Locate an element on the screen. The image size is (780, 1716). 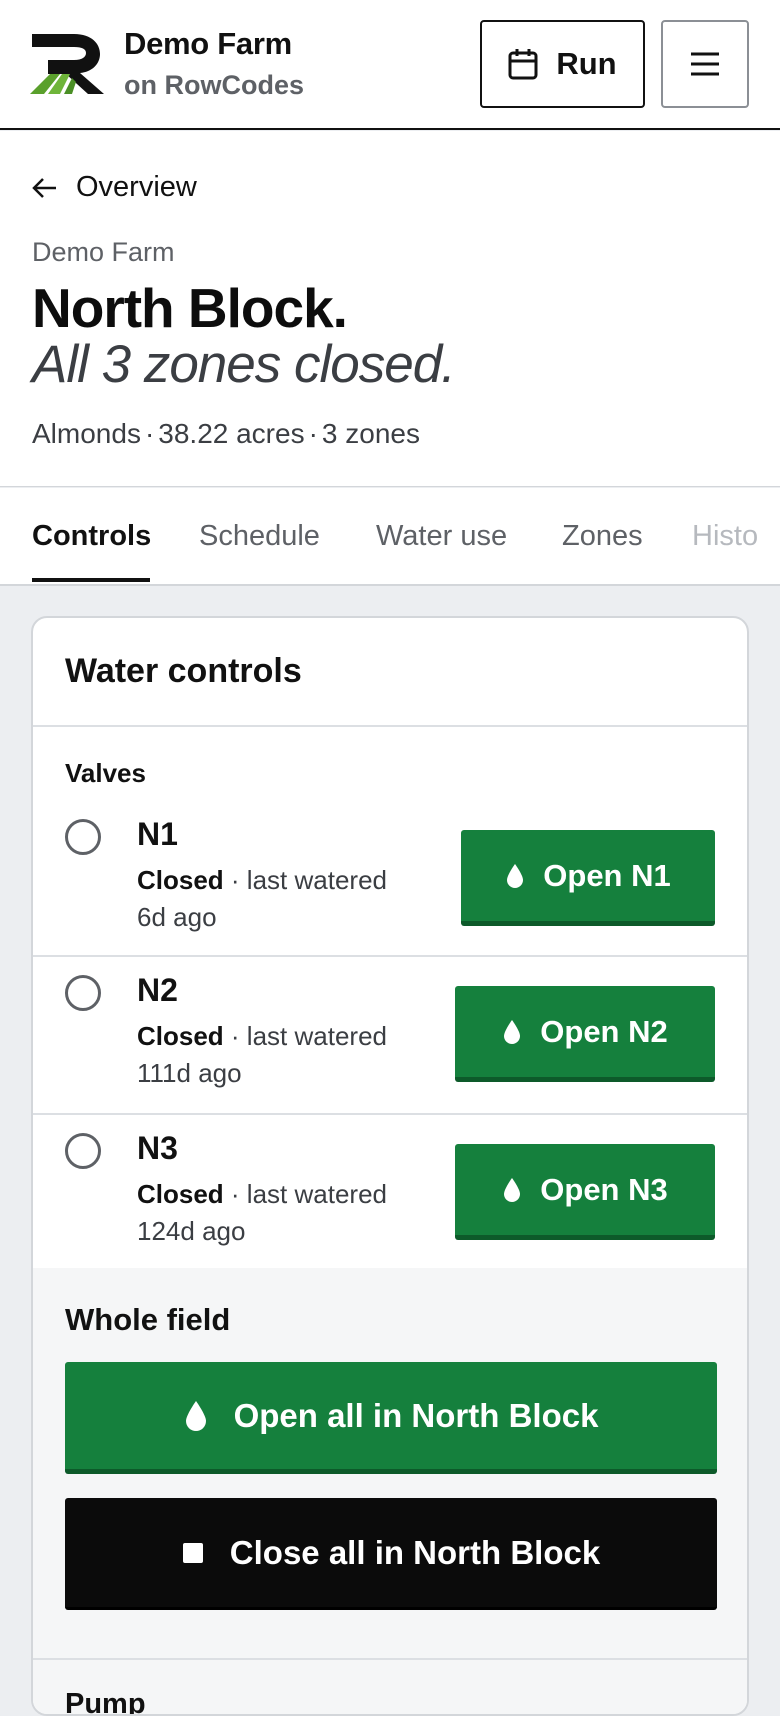
tab-zones: Zones is located at coordinates (602, 536).